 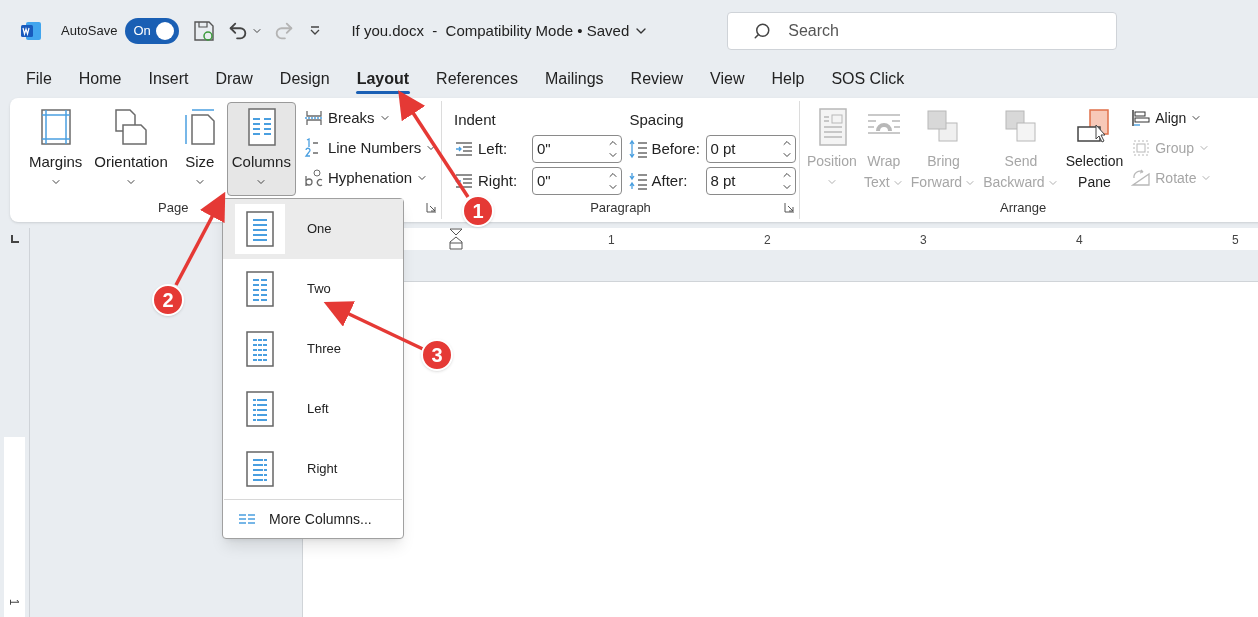 What do you see at coordinates (657, 79) in the screenshot?
I see `ribbon-tab: Review` at bounding box center [657, 79].